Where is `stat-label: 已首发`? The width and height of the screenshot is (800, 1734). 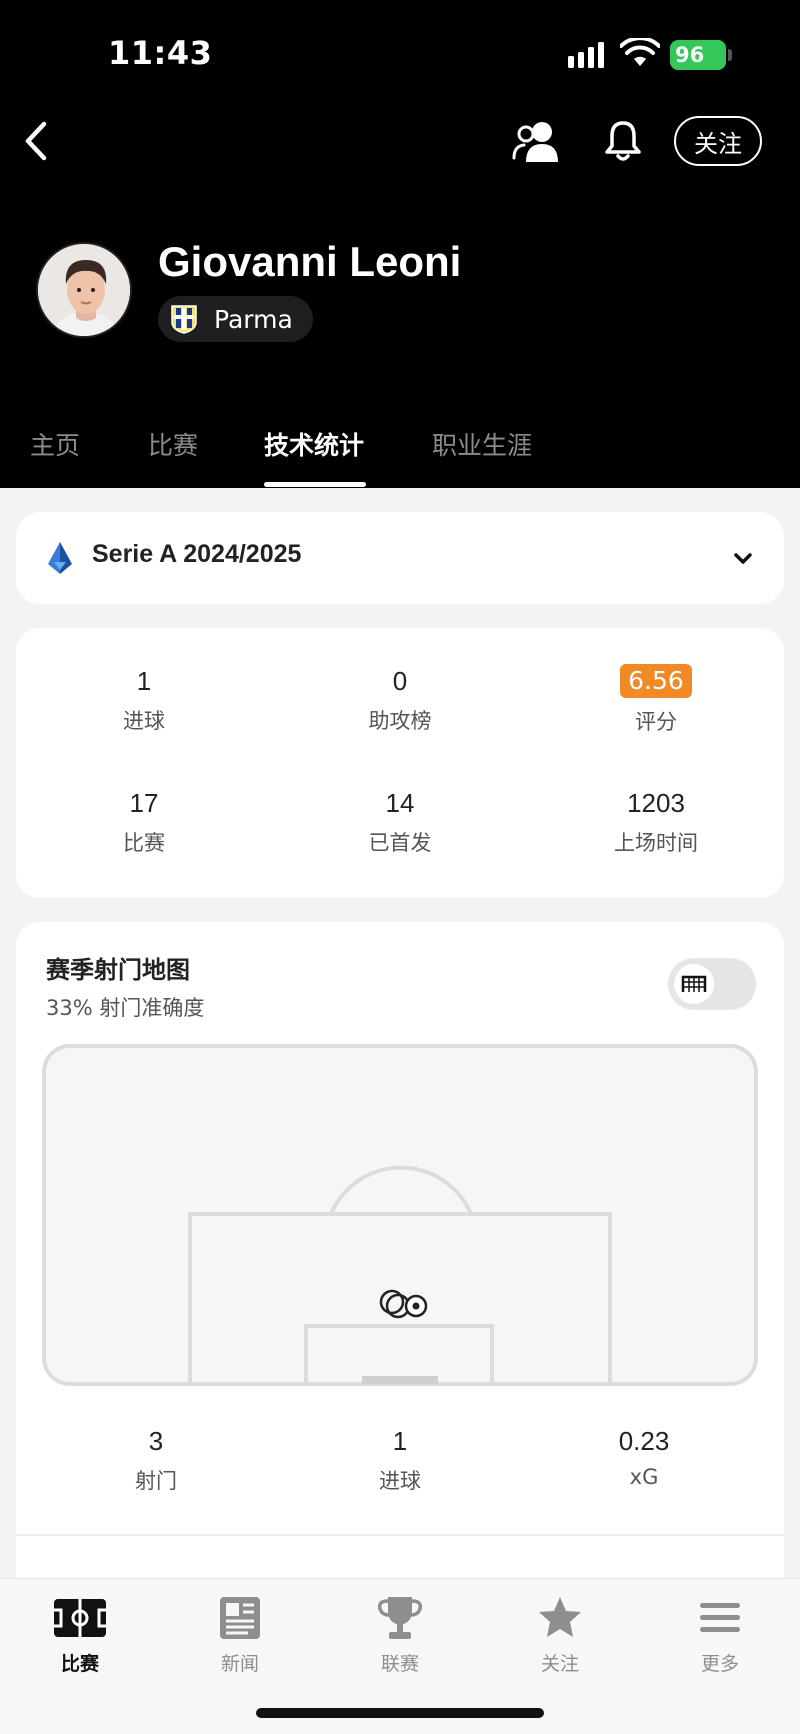 stat-label: 已首发 is located at coordinates (400, 843).